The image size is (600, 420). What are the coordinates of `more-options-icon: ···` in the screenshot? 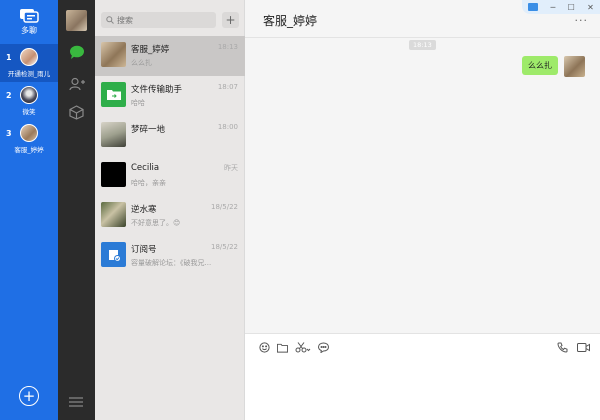 It's located at (582, 20).